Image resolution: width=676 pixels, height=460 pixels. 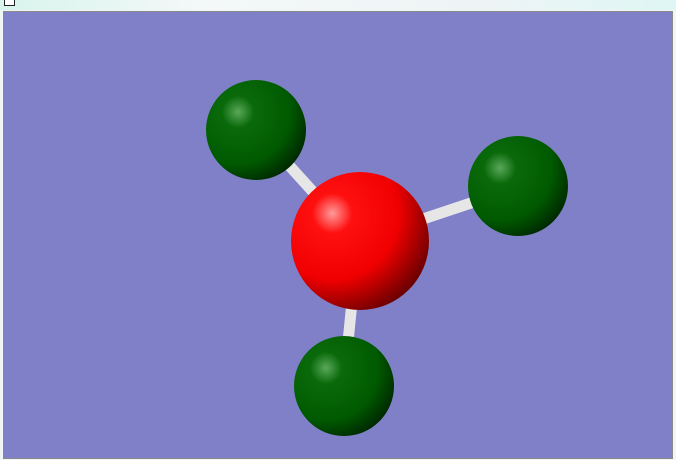 I want to click on central-atom, so click(x=360, y=241).